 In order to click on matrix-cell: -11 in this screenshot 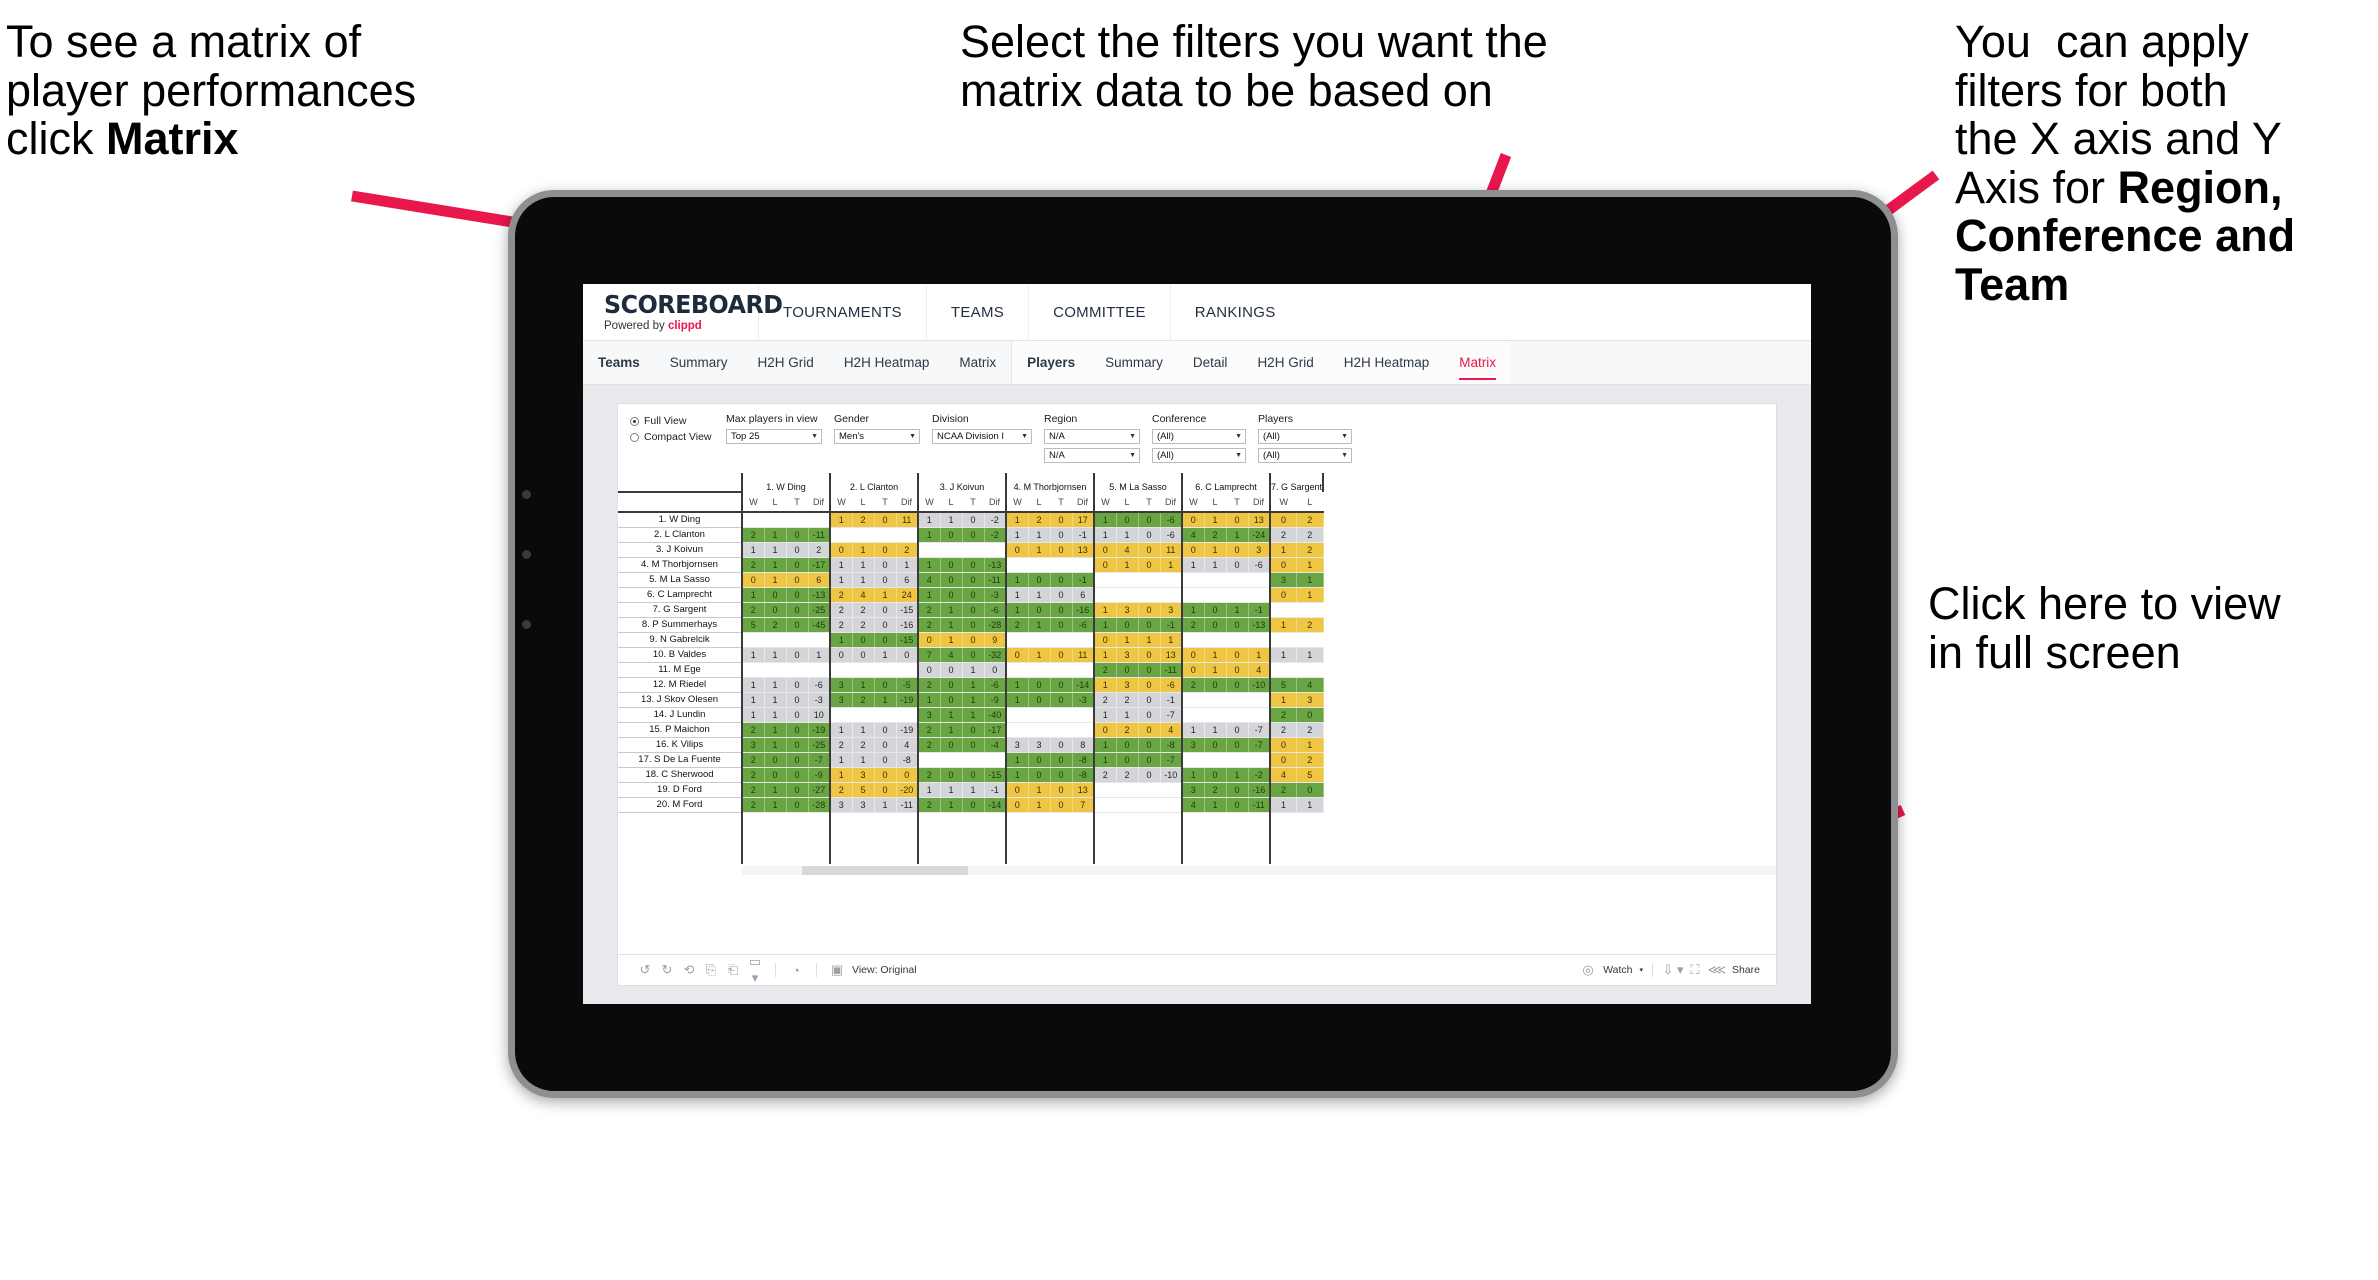, I will do `click(1259, 805)`.